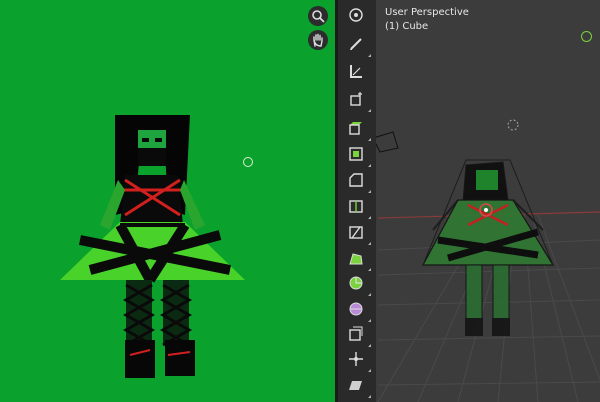 This screenshot has width=600, height=402. I want to click on spin-icon, so click(357, 284).